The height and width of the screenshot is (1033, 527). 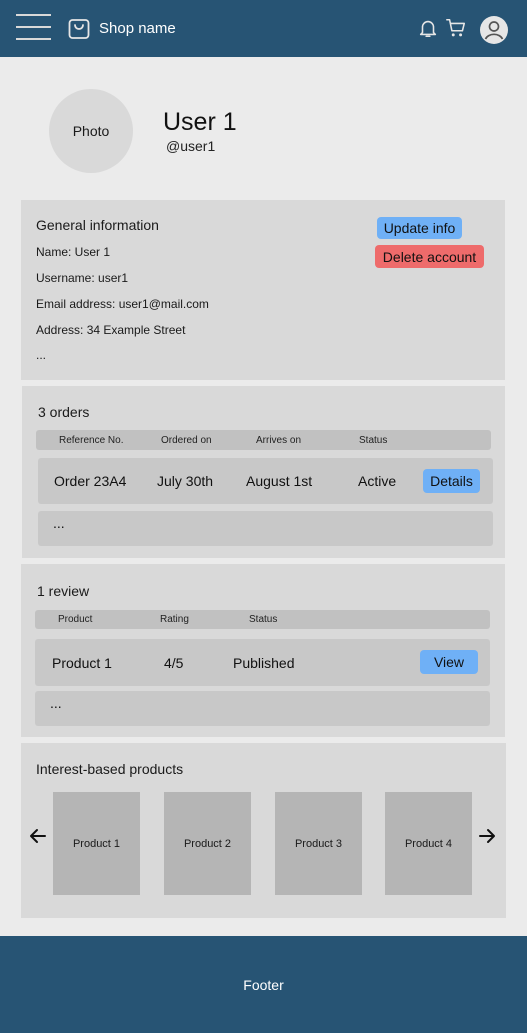 What do you see at coordinates (279, 440) in the screenshot?
I see `column-arrives-on: Arrives on` at bounding box center [279, 440].